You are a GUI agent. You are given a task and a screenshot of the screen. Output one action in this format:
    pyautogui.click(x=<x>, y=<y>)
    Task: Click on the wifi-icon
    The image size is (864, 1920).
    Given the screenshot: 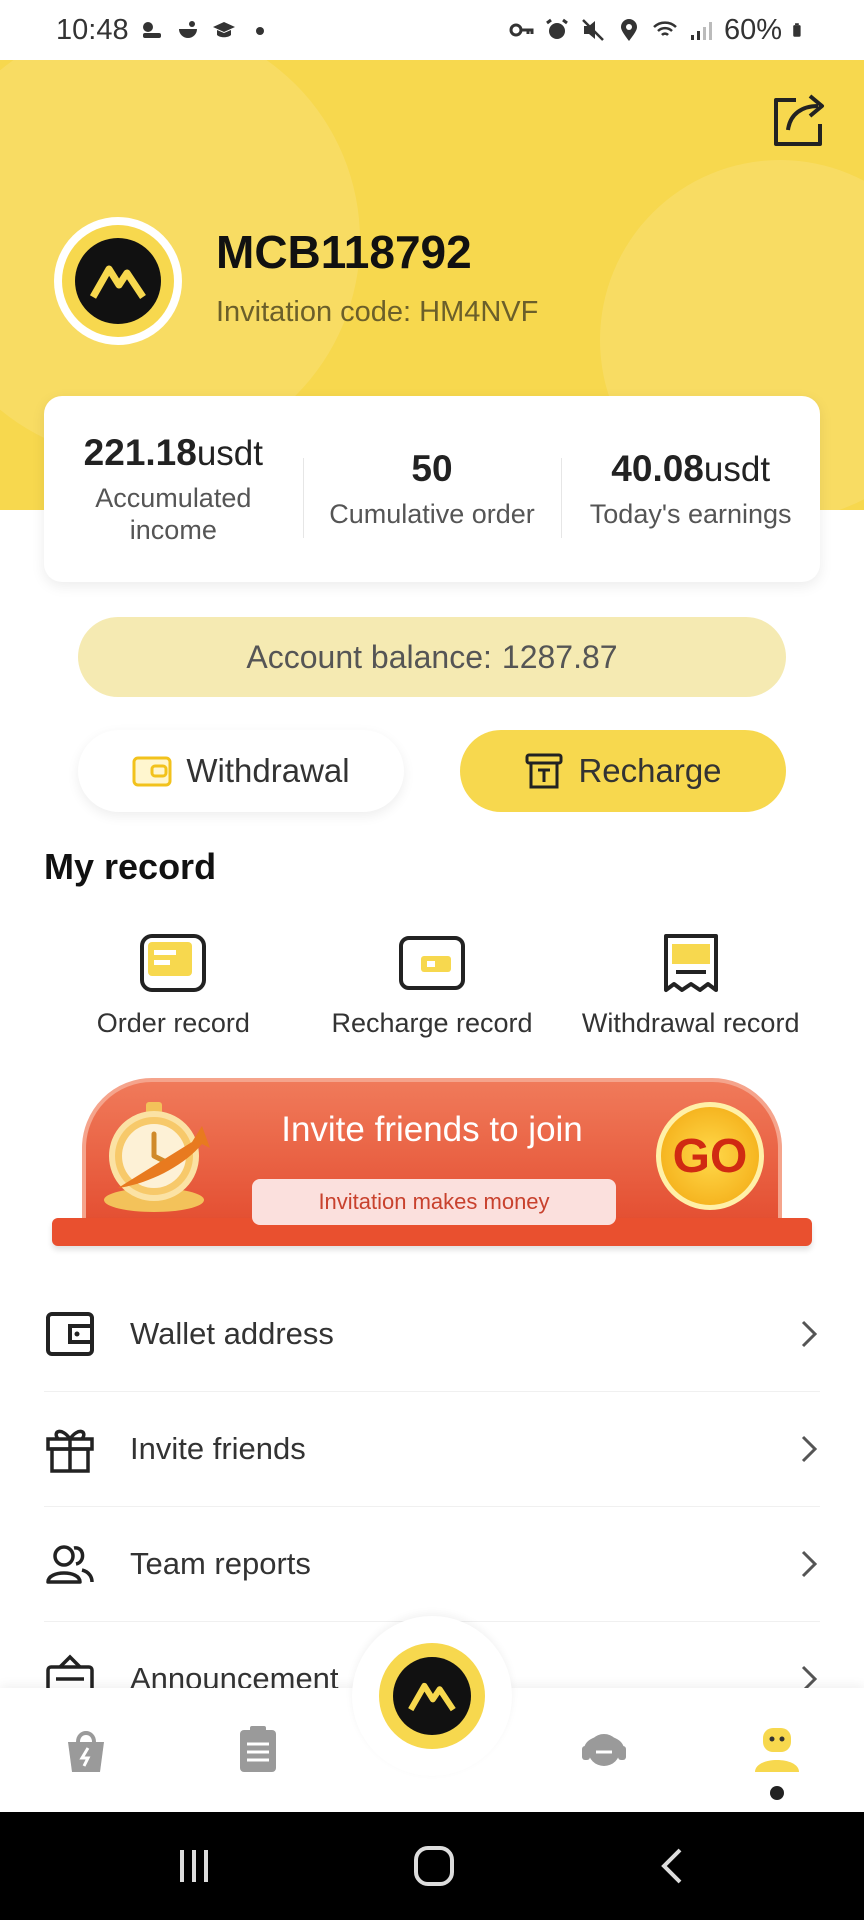 What is the action you would take?
    pyautogui.click(x=665, y=28)
    